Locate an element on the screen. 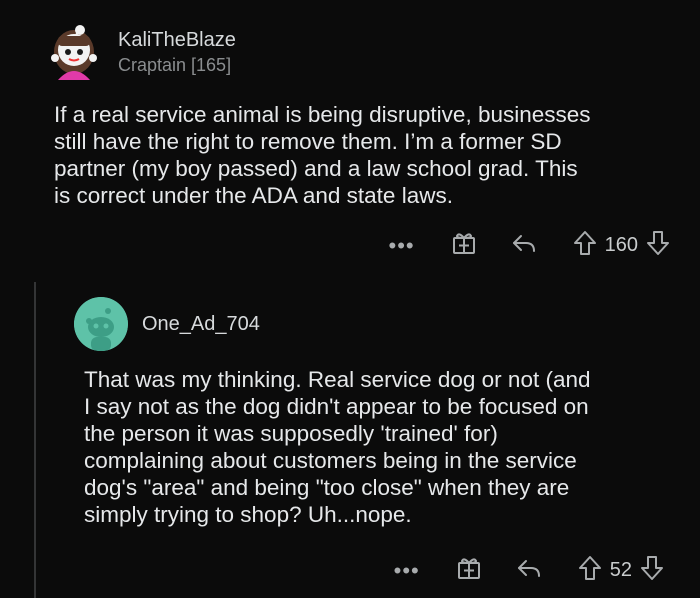 The image size is (700, 598). comment-header: One_Ad_704 is located at coordinates (167, 324).